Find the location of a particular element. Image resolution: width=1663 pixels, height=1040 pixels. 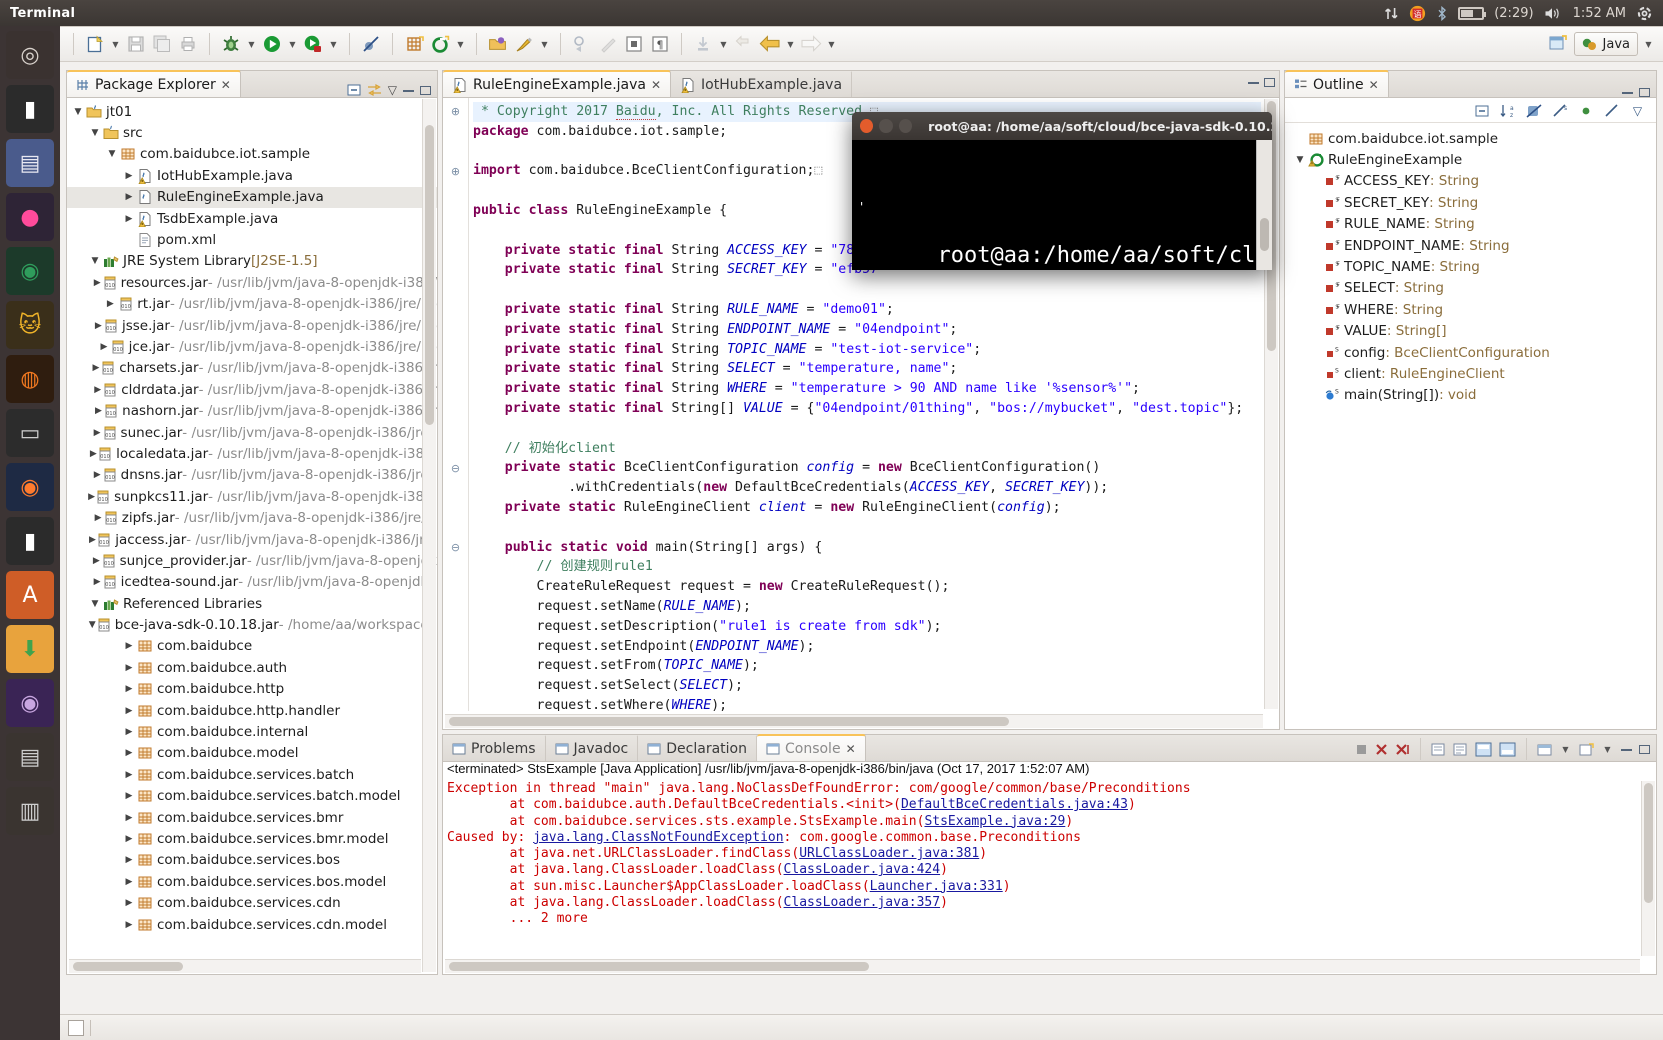

search-icon is located at coordinates (524, 44).